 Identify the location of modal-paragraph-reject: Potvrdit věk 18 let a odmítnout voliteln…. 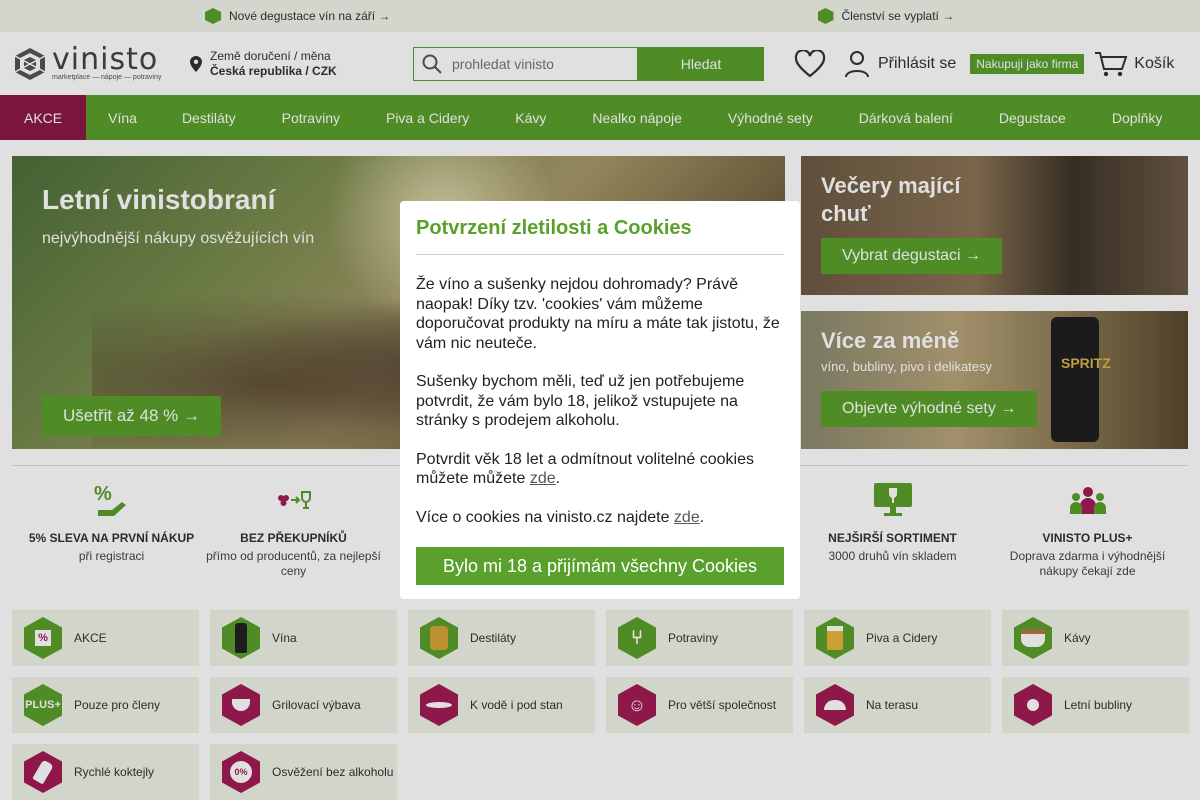
(585, 469).